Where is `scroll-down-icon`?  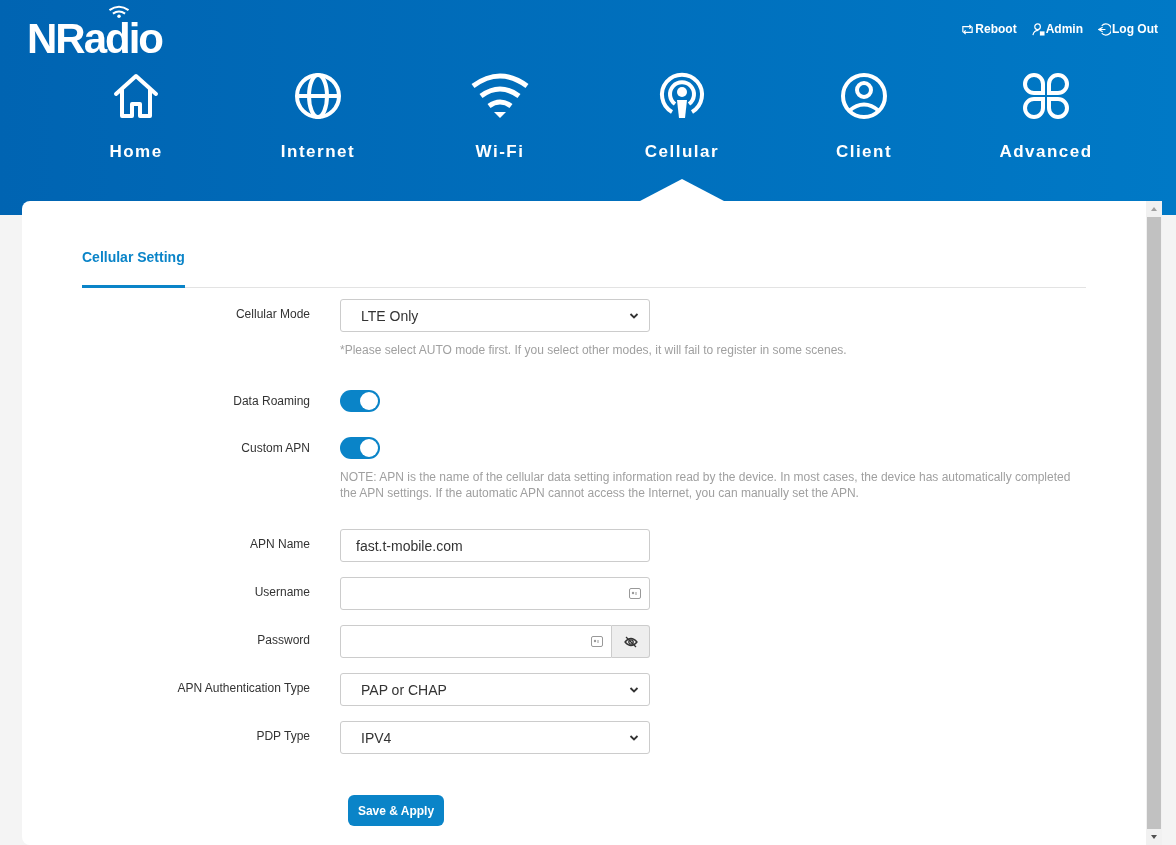
scroll-down-icon is located at coordinates (1154, 837).